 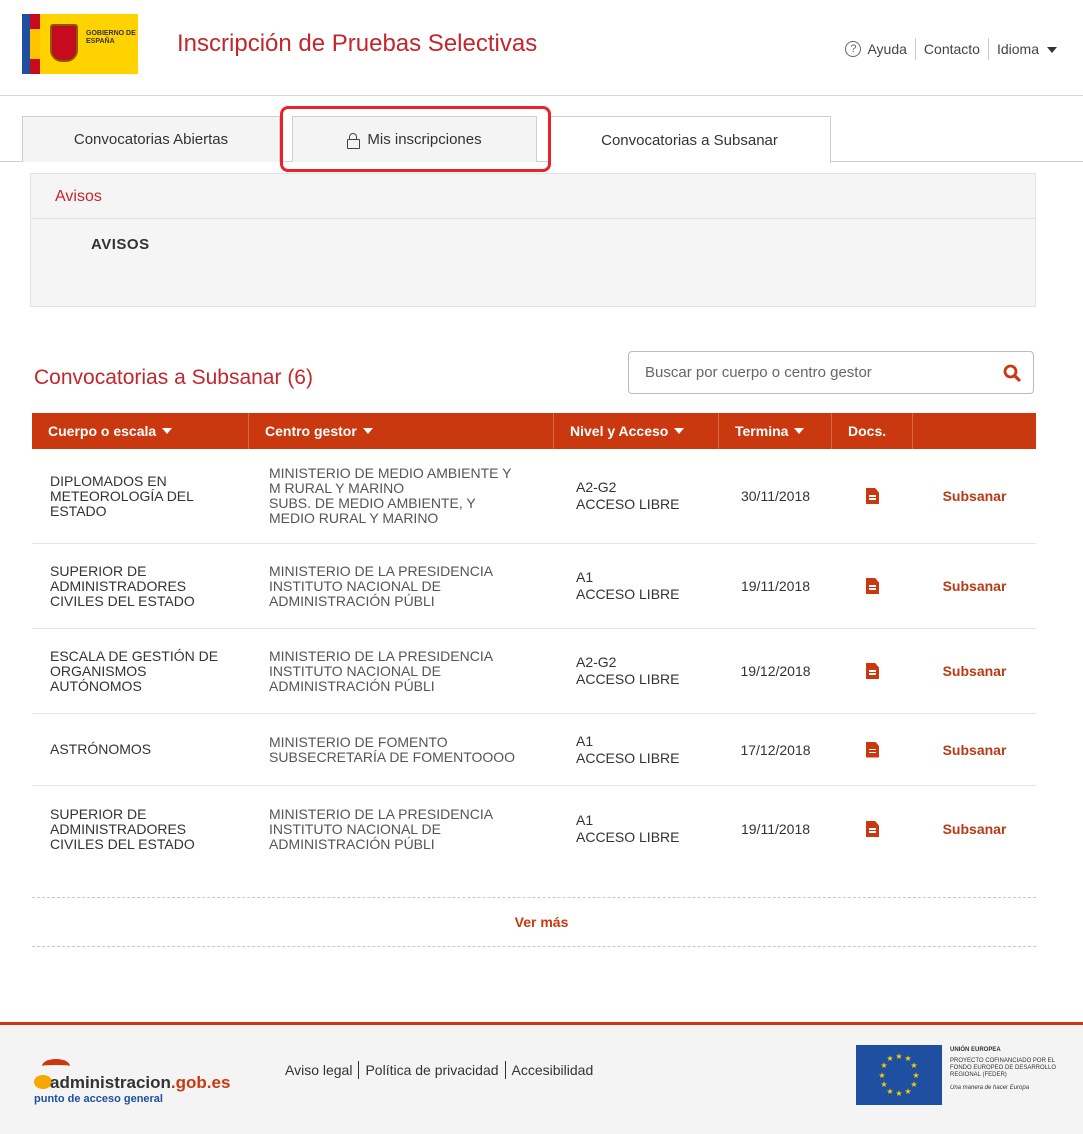 I want to click on column-docs: Docs., so click(x=872, y=431).